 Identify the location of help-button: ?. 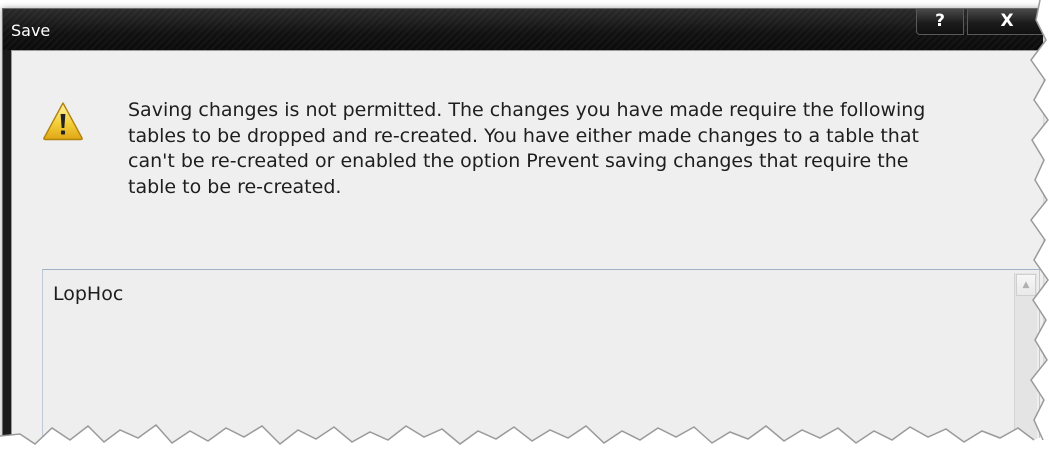
(940, 22).